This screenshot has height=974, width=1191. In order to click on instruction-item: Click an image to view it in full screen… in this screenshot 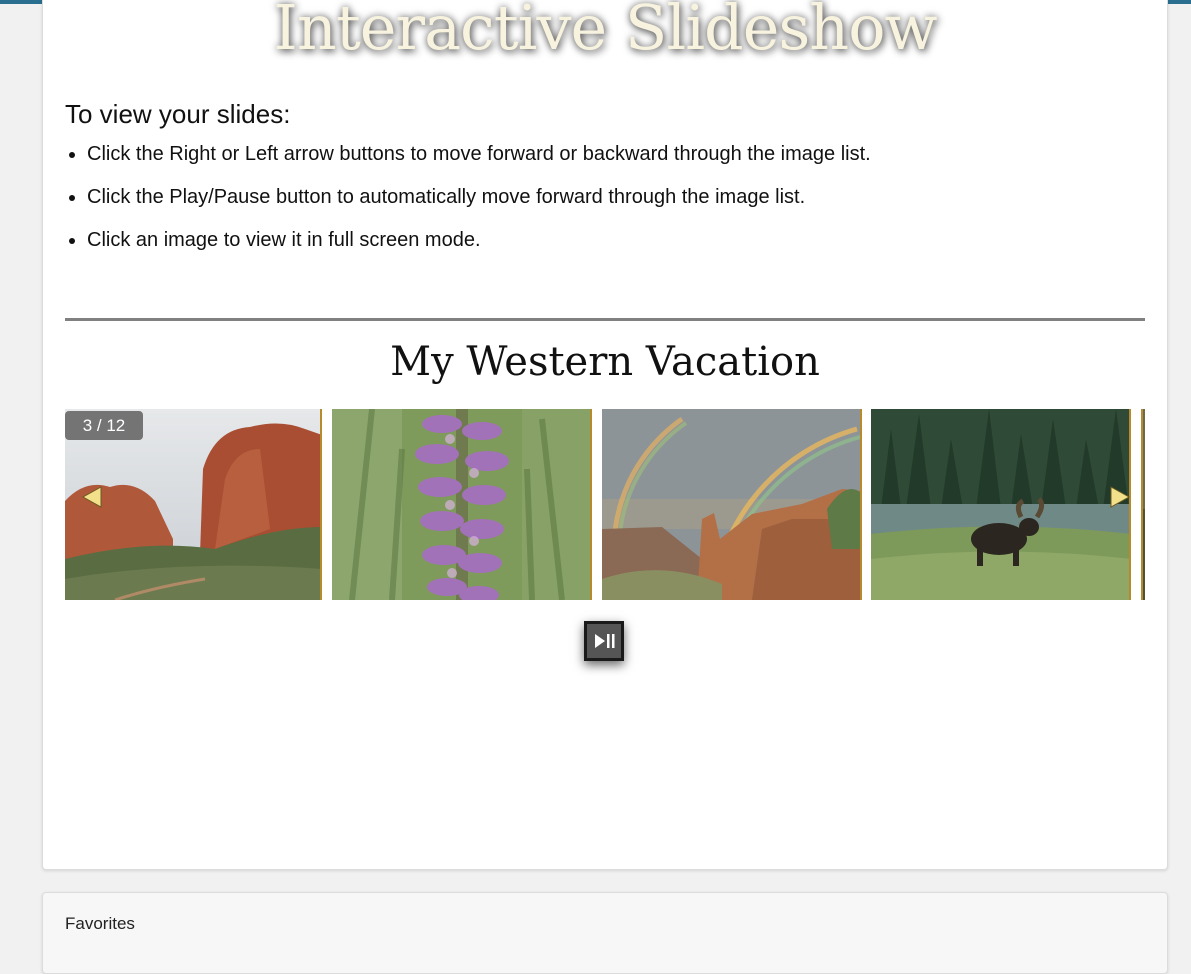, I will do `click(479, 248)`.